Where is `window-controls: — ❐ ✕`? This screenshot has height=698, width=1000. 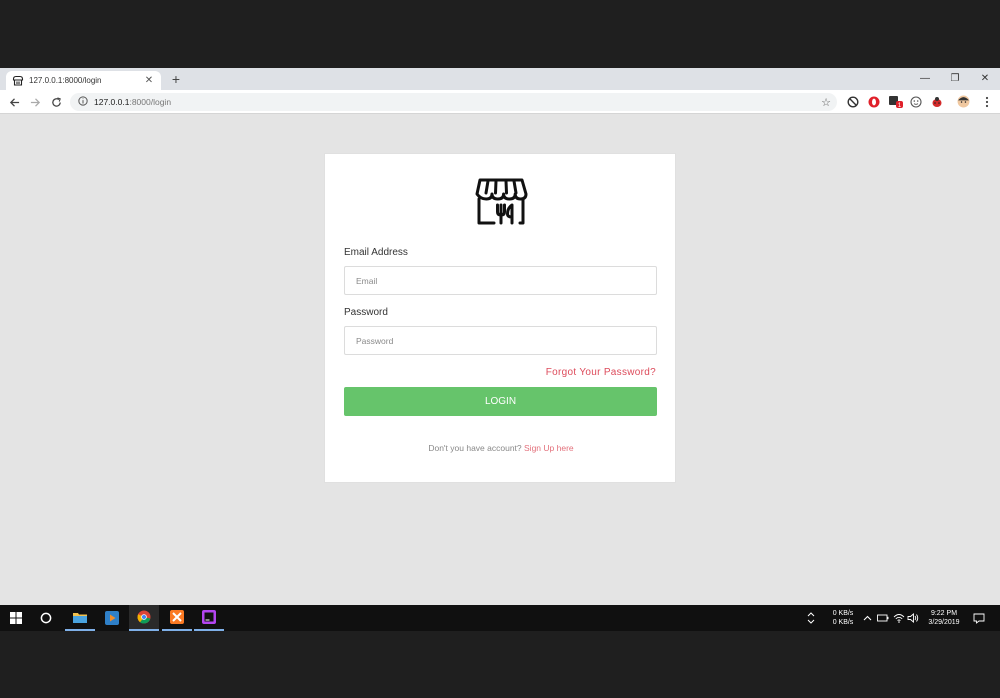 window-controls: — ❐ ✕ is located at coordinates (955, 78).